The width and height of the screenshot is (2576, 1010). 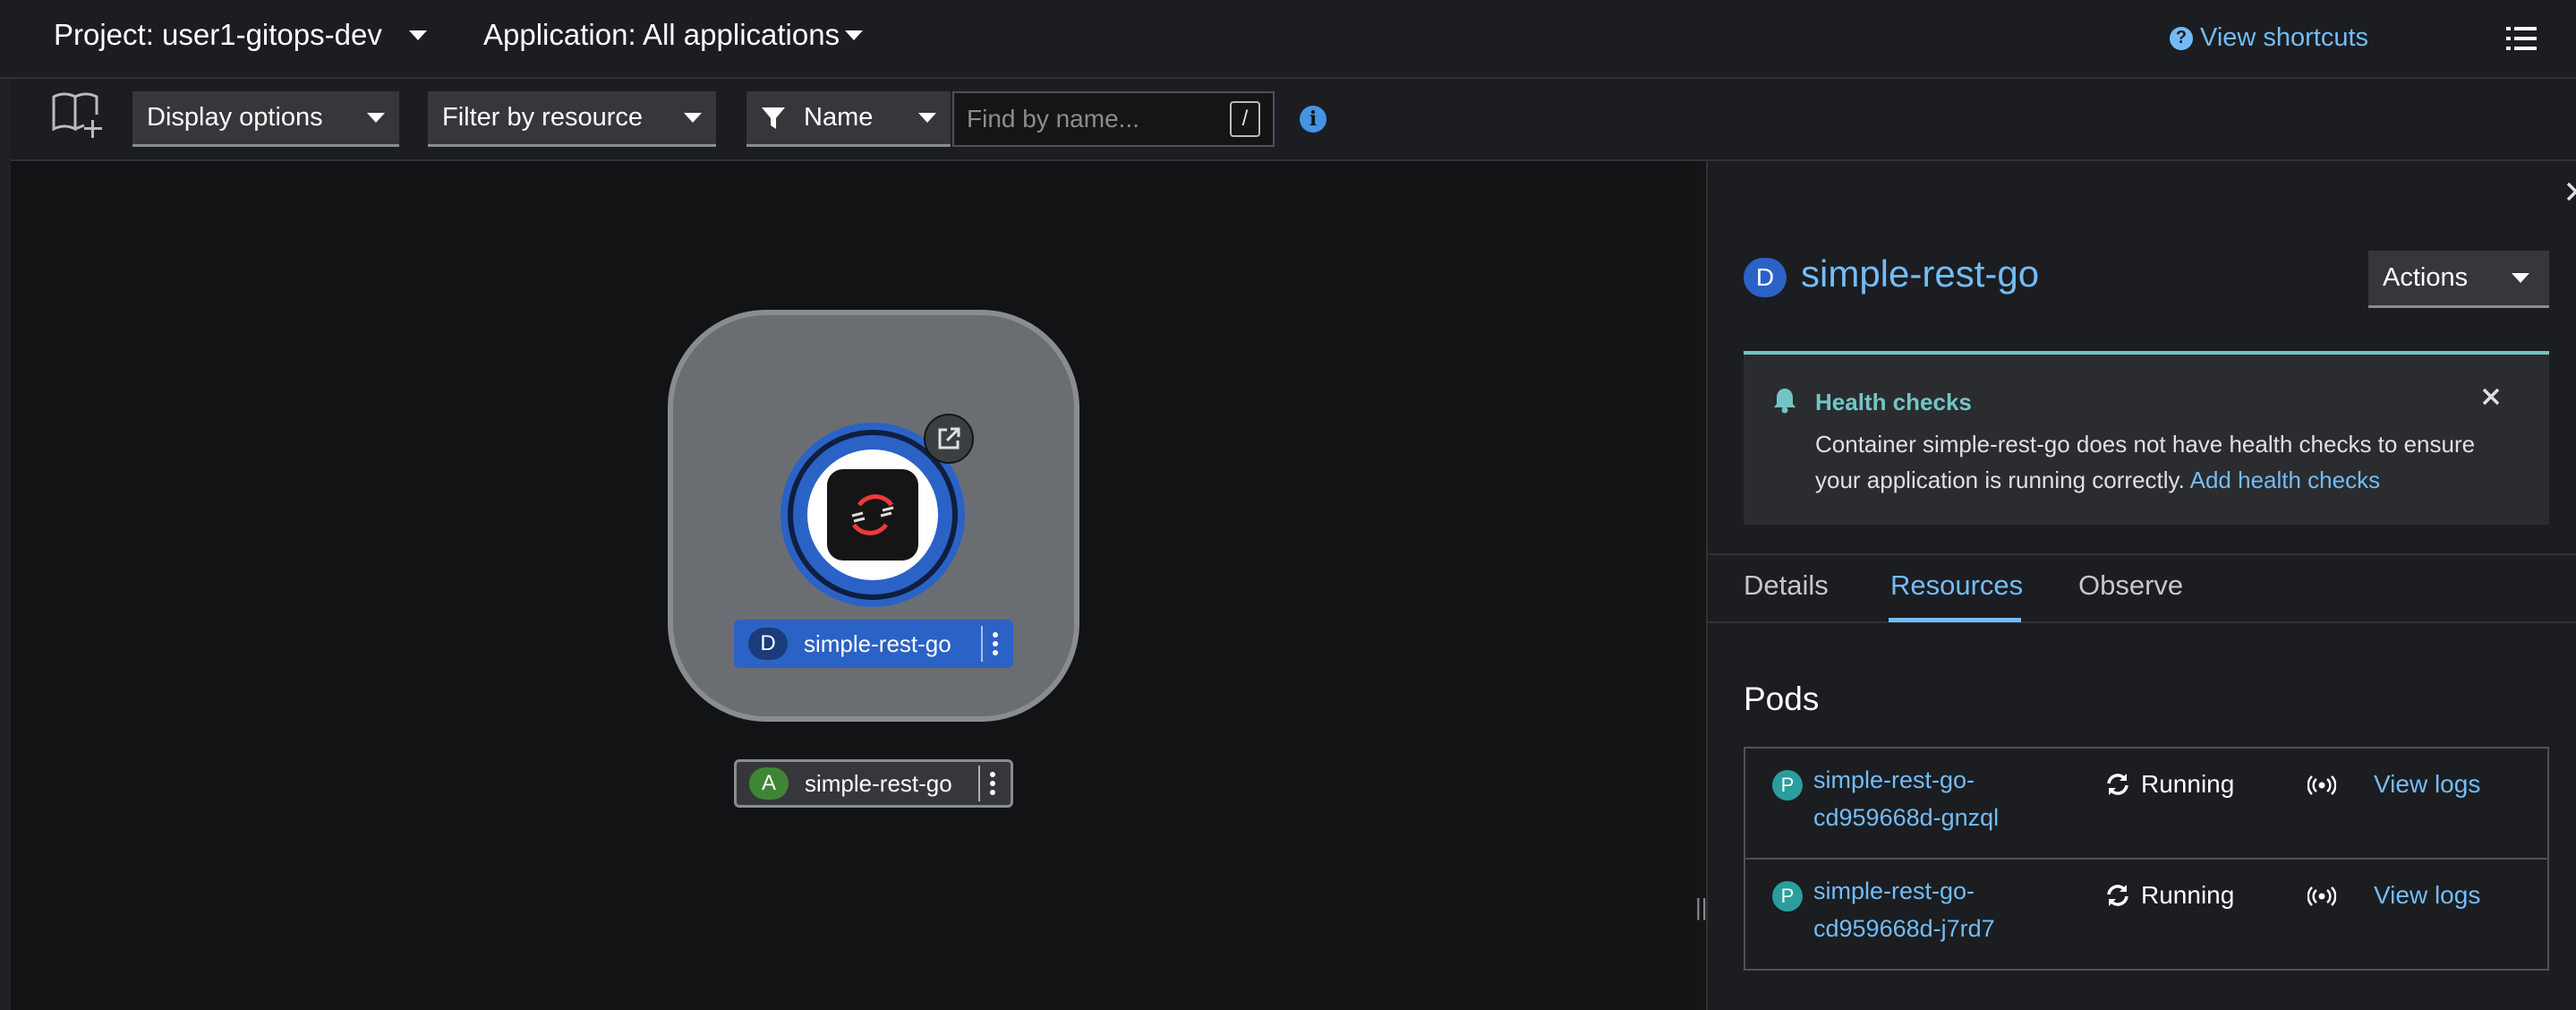 I want to click on pod-name-link: simple-rest-go- cd959668d-gnzql, so click(x=1920, y=799).